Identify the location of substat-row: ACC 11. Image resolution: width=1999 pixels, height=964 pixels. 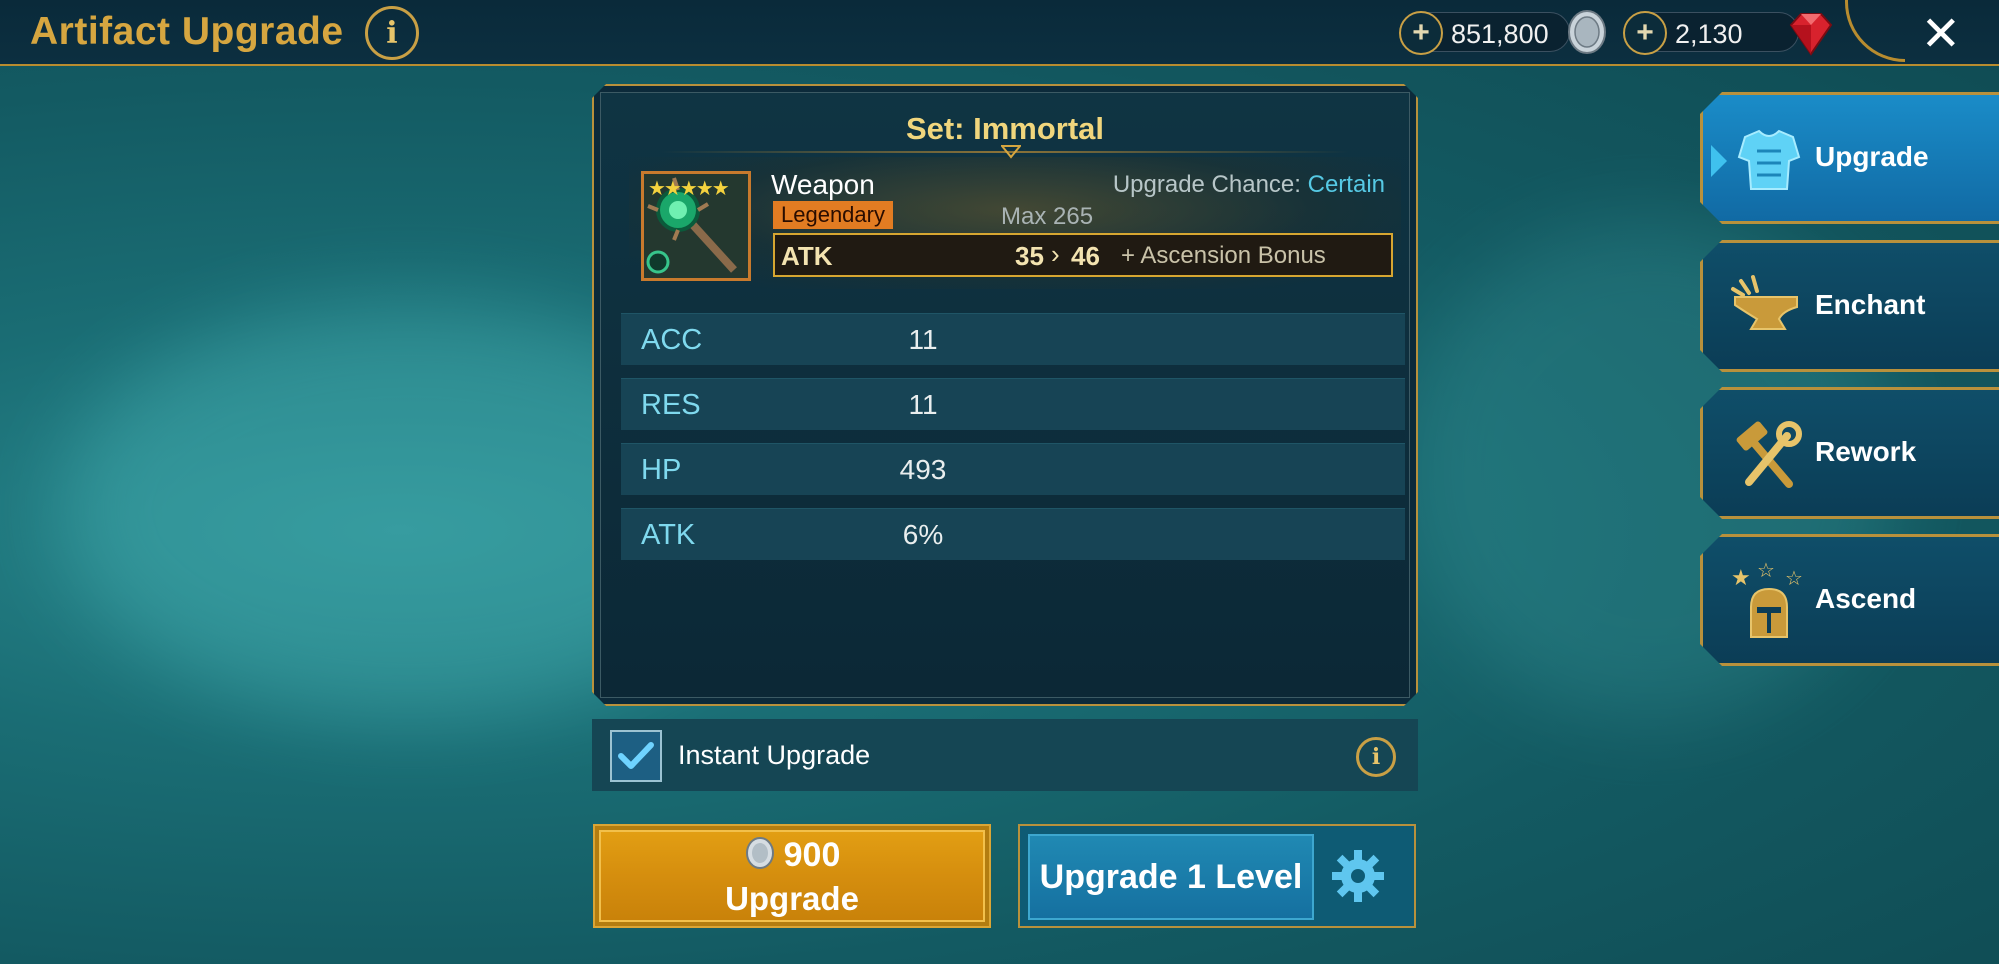
(1013, 339).